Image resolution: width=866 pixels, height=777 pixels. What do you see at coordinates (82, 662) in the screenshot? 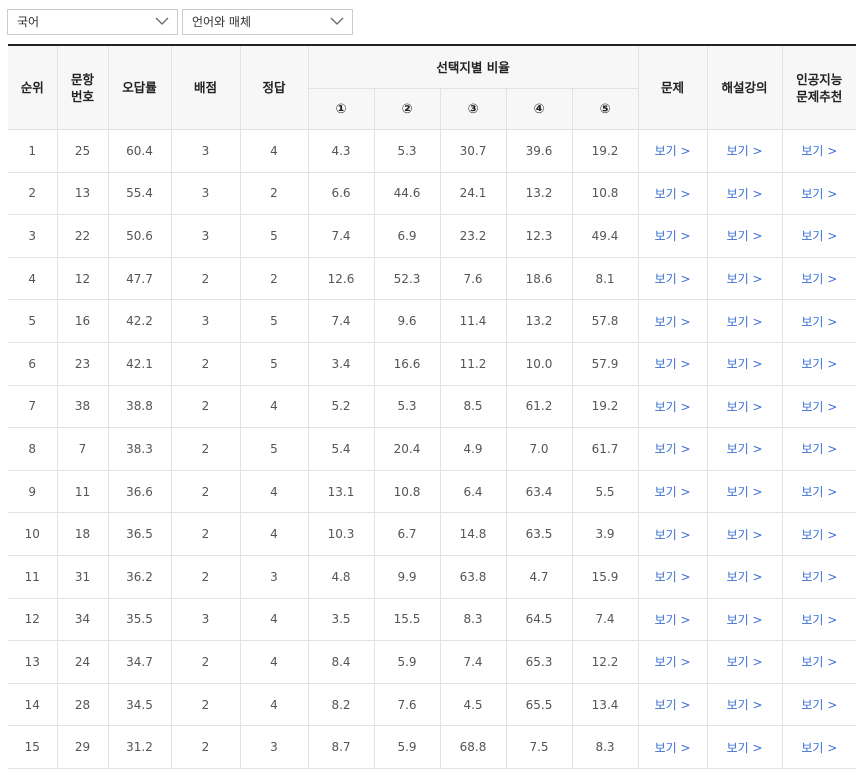
I see `question-no-cell: 24` at bounding box center [82, 662].